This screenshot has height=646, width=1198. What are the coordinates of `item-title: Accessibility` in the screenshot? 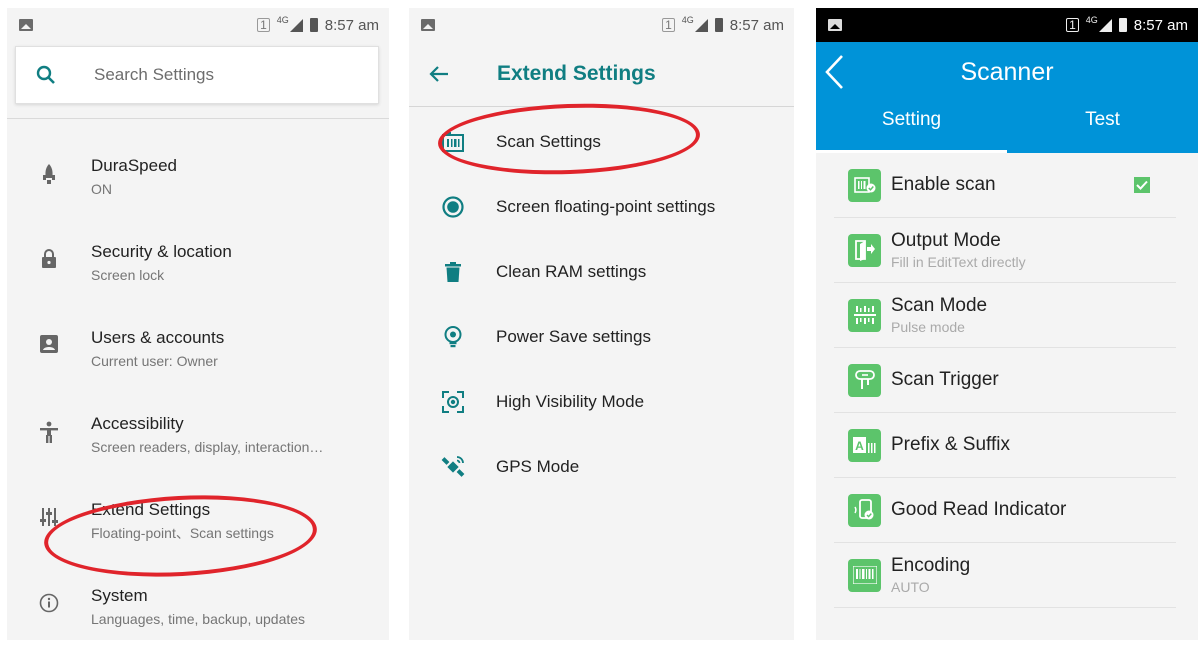 It's located at (137, 423).